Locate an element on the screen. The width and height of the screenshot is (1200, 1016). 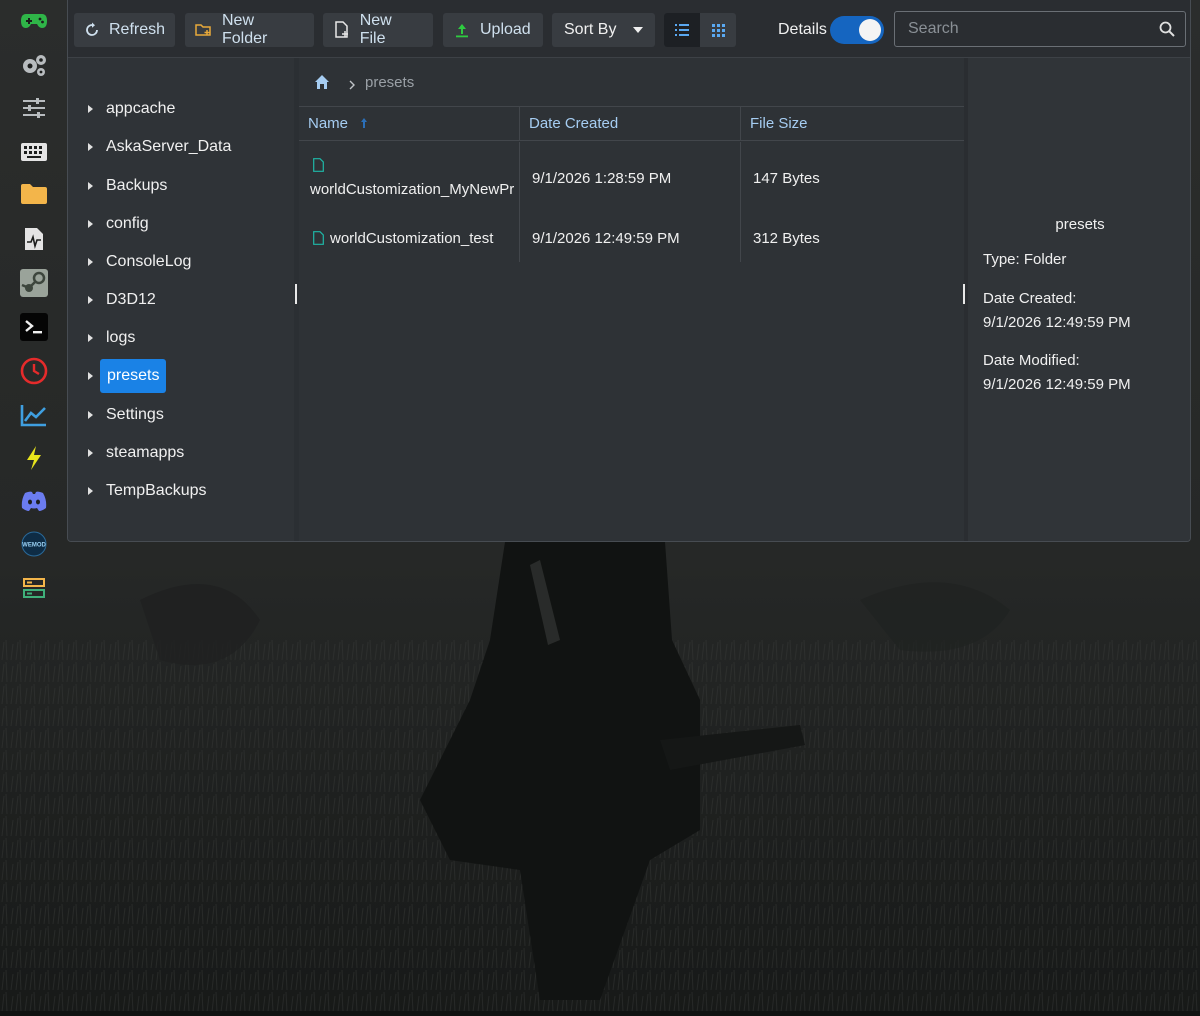
folder-icon is located at coordinates (34, 194).